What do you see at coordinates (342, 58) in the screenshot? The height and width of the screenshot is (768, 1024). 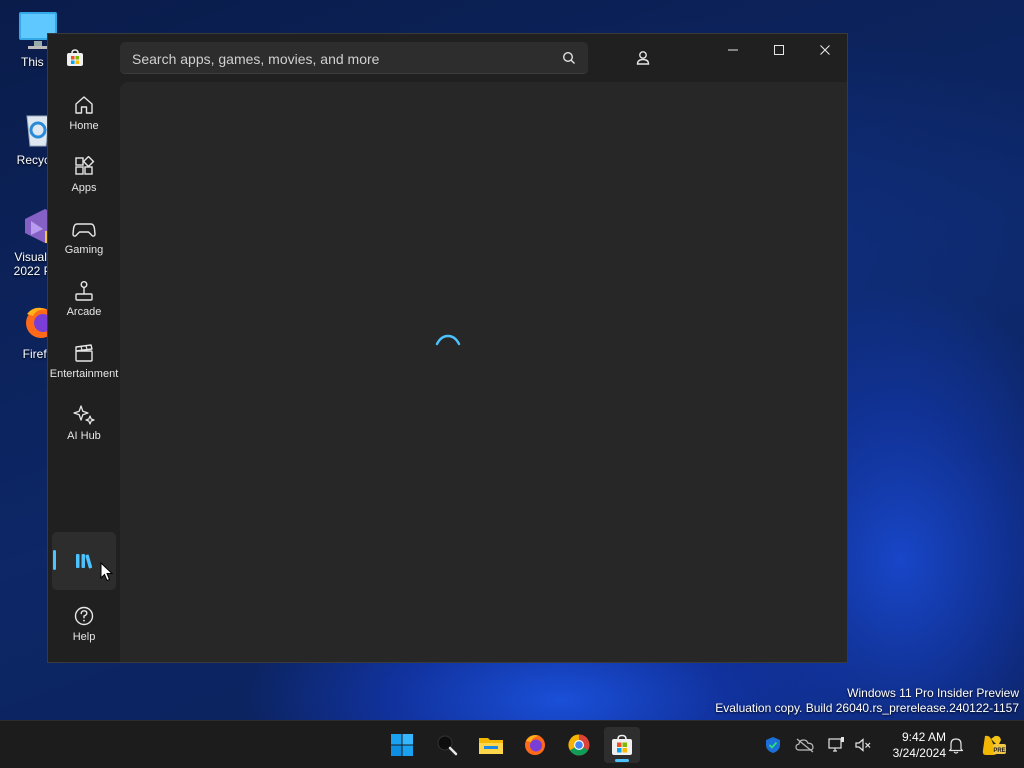 I see `search-input` at bounding box center [342, 58].